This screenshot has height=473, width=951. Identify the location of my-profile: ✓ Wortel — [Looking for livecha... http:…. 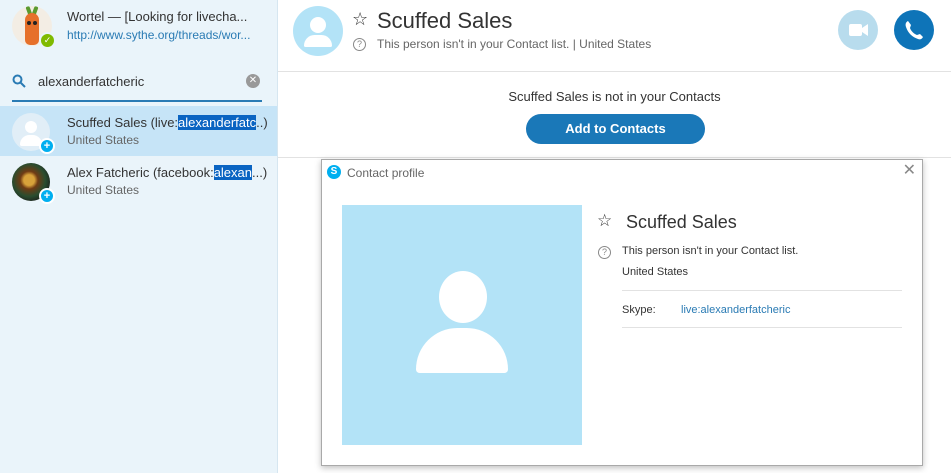
(138, 26).